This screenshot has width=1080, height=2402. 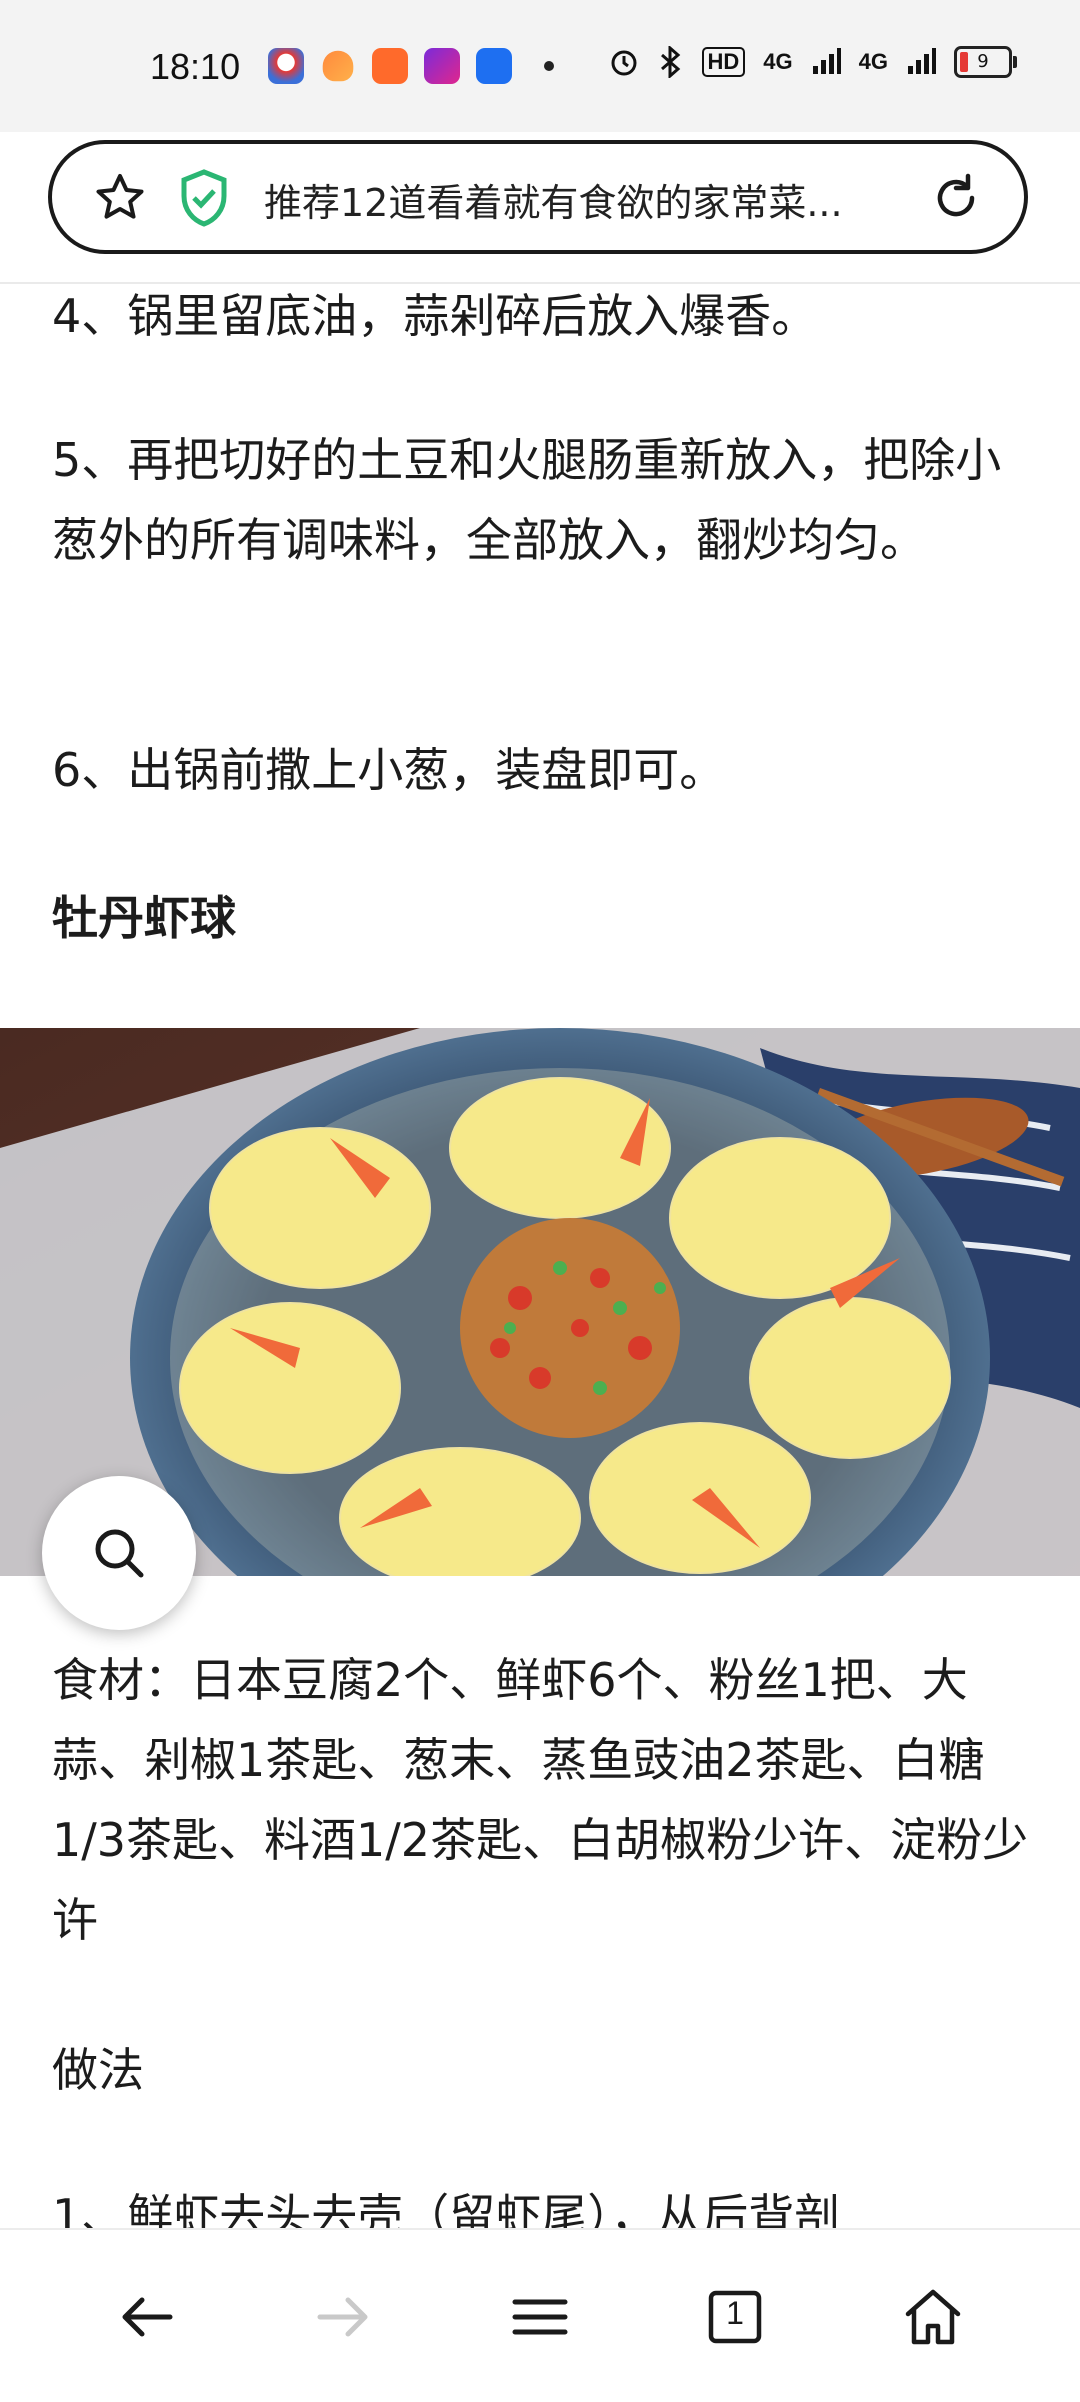 I want to click on zhihu-notification-icon, so click(x=494, y=66).